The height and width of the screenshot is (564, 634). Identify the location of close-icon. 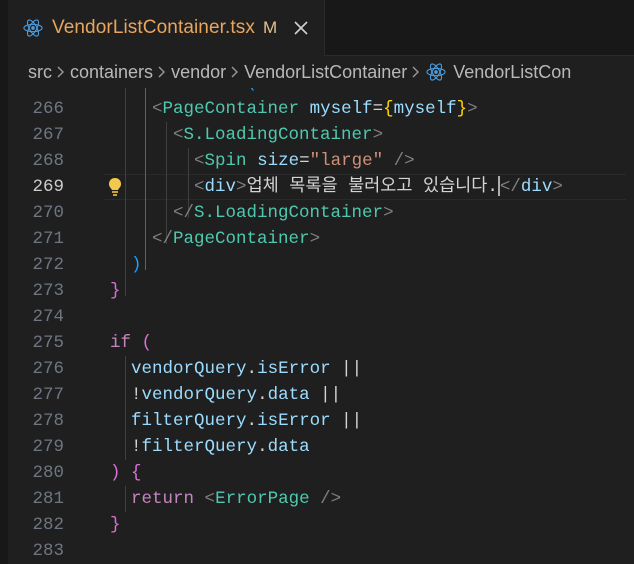
(301, 28).